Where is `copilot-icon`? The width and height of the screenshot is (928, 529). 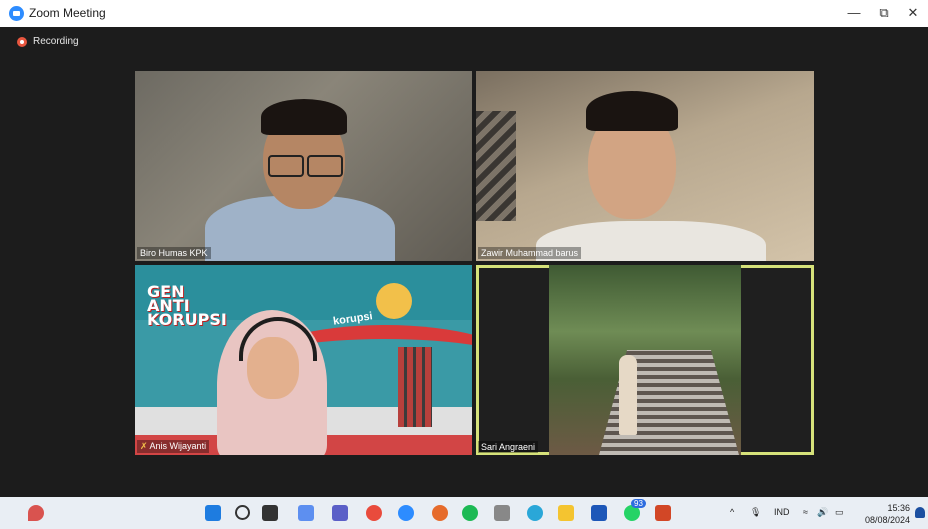 copilot-icon is located at coordinates (306, 513).